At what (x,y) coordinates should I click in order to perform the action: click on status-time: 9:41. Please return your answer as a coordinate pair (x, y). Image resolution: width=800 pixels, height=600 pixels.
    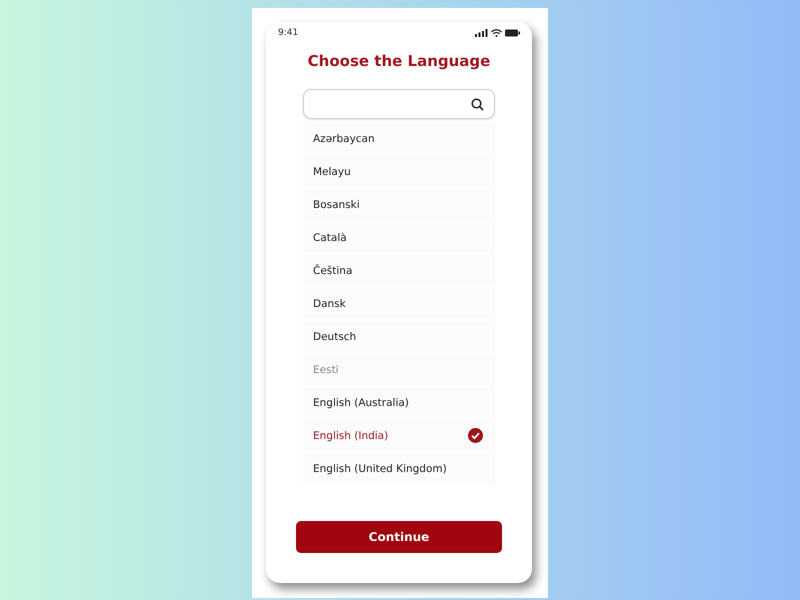
    Looking at the image, I should click on (288, 33).